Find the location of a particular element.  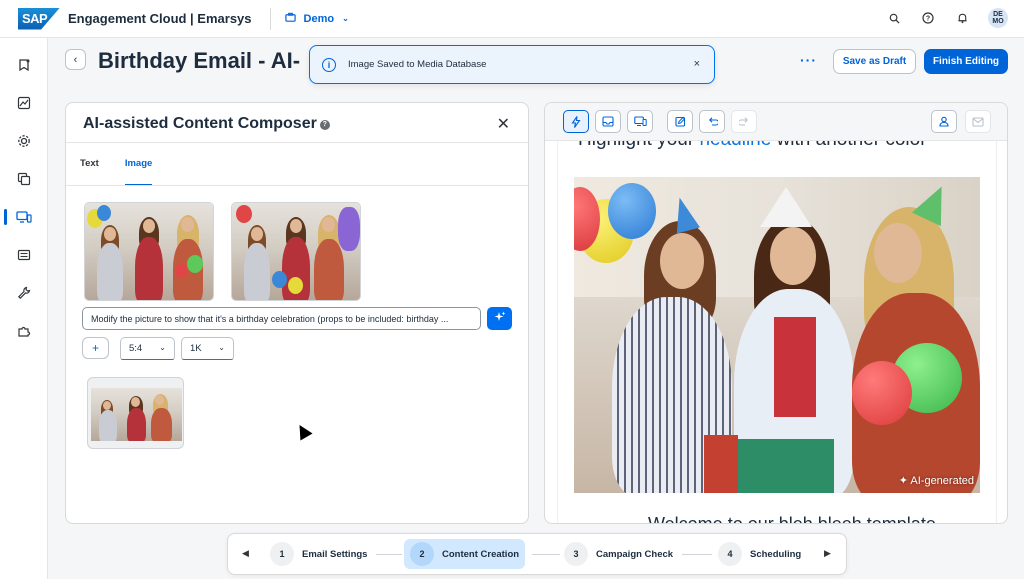

space-label: Demo is located at coordinates (319, 18).